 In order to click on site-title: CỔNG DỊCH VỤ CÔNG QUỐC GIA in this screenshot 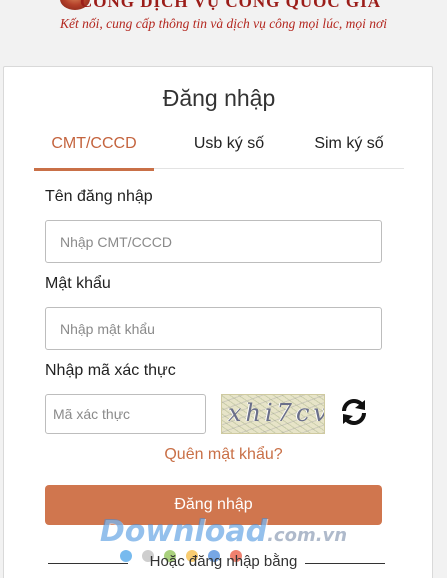, I will do `click(231, 5)`.